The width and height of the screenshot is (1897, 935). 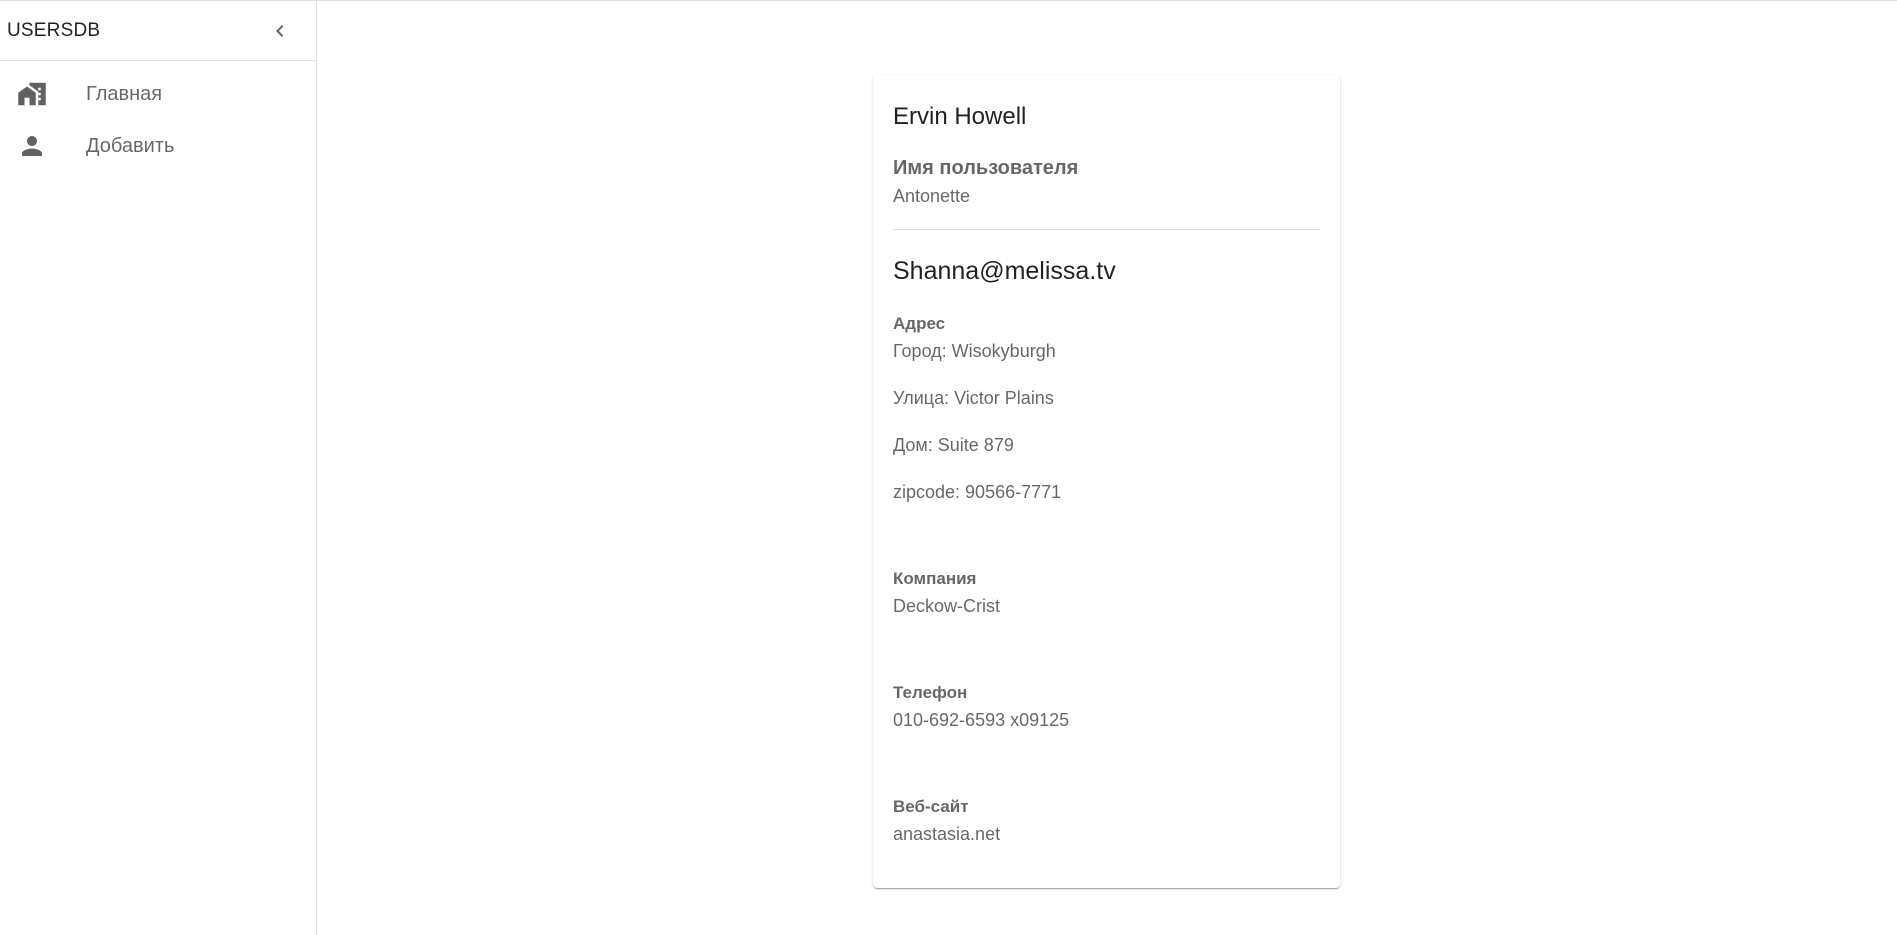 I want to click on user-email: Shanna@melissa.tv, so click(x=1004, y=271).